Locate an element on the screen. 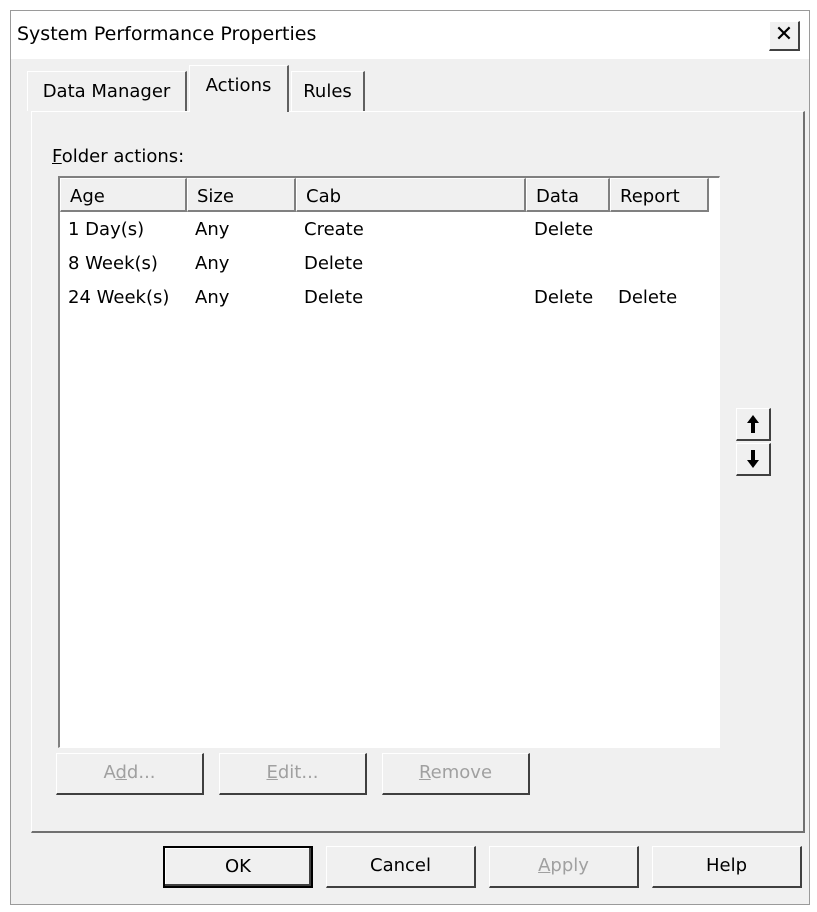  apply-button: Apply is located at coordinates (564, 867).